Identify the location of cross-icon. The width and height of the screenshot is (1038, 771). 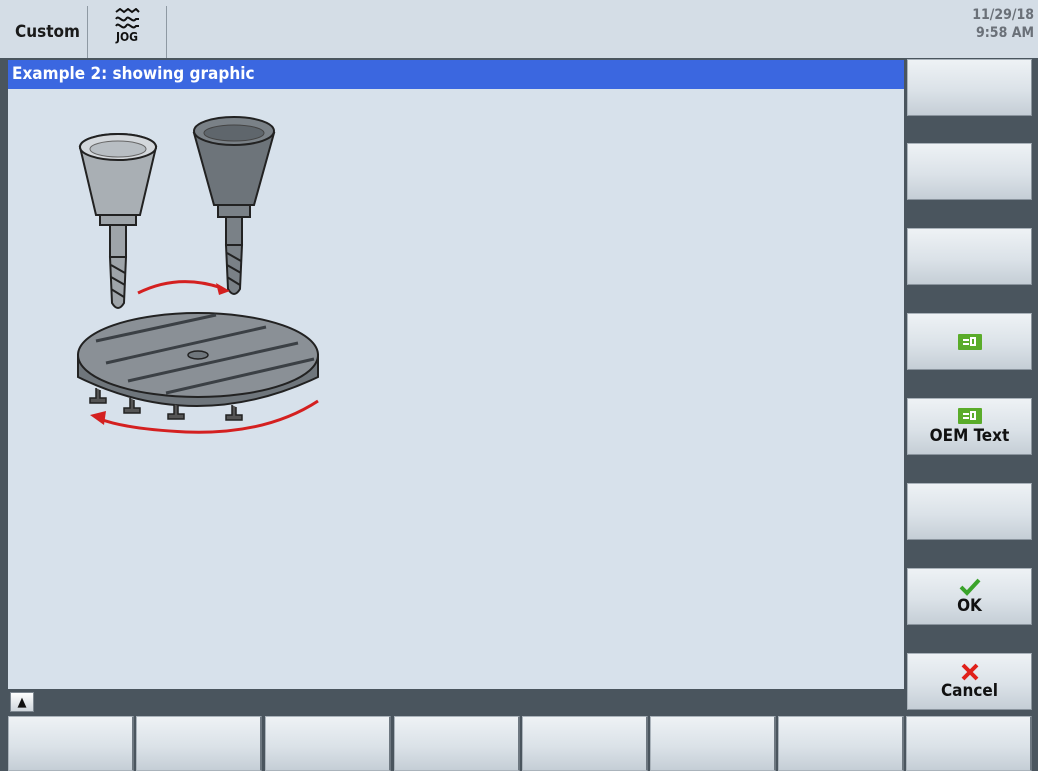
(969, 671).